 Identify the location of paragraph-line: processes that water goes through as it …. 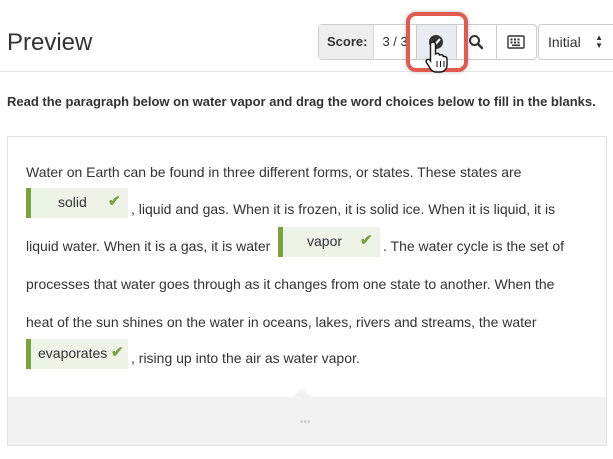
(290, 284).